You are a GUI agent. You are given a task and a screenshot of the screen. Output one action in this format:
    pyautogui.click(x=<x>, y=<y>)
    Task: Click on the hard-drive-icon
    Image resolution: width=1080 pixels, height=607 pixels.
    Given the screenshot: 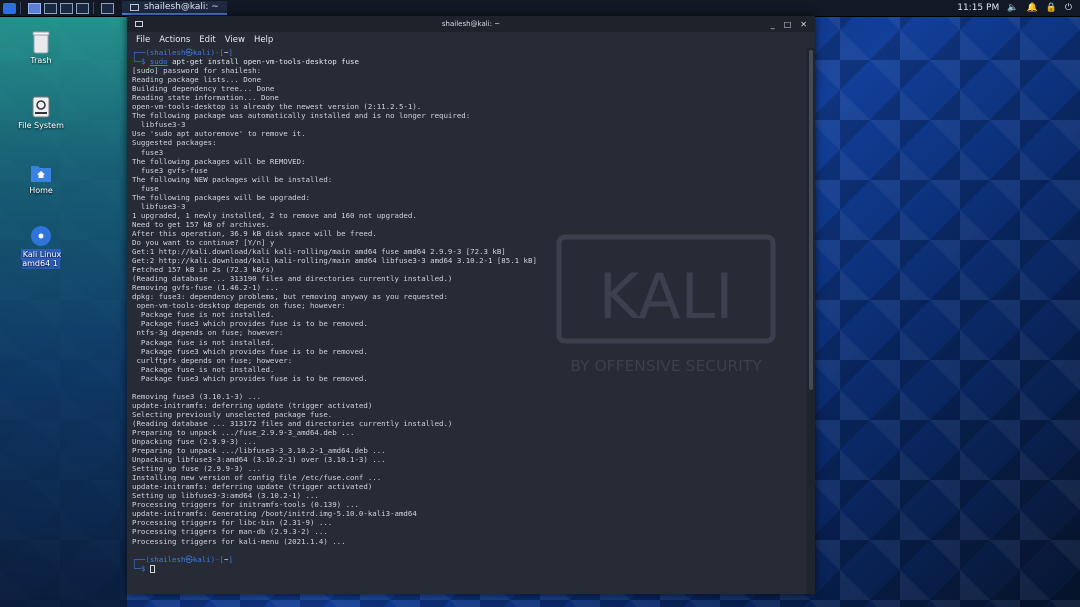 What is the action you would take?
    pyautogui.click(x=41, y=107)
    